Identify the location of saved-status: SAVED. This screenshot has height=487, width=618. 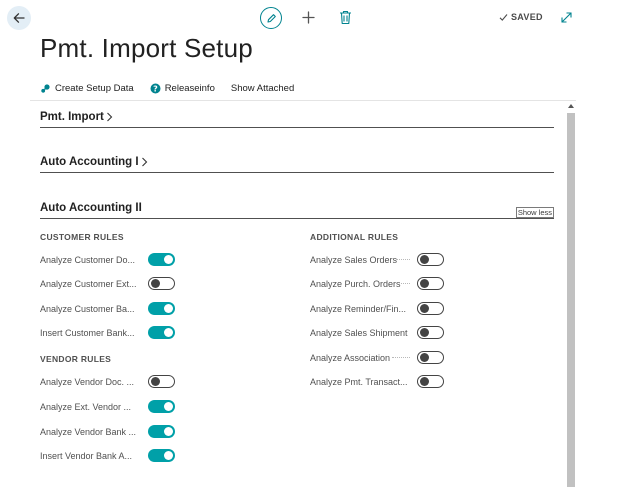
(521, 17).